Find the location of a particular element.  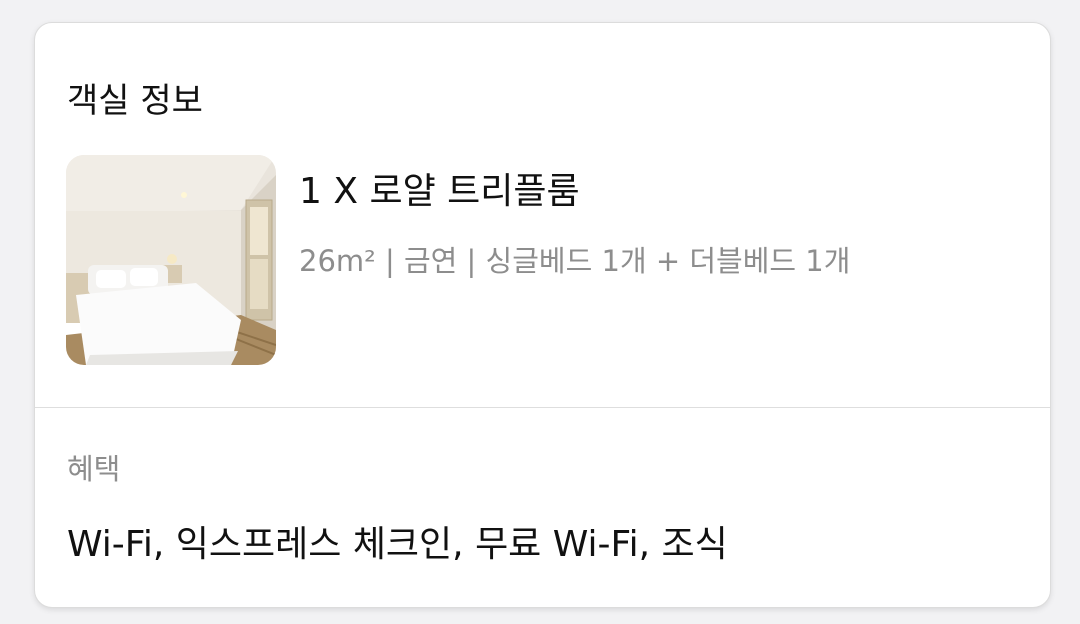

room-name: 1 X 로얄 트리플룸 is located at coordinates (439, 191).